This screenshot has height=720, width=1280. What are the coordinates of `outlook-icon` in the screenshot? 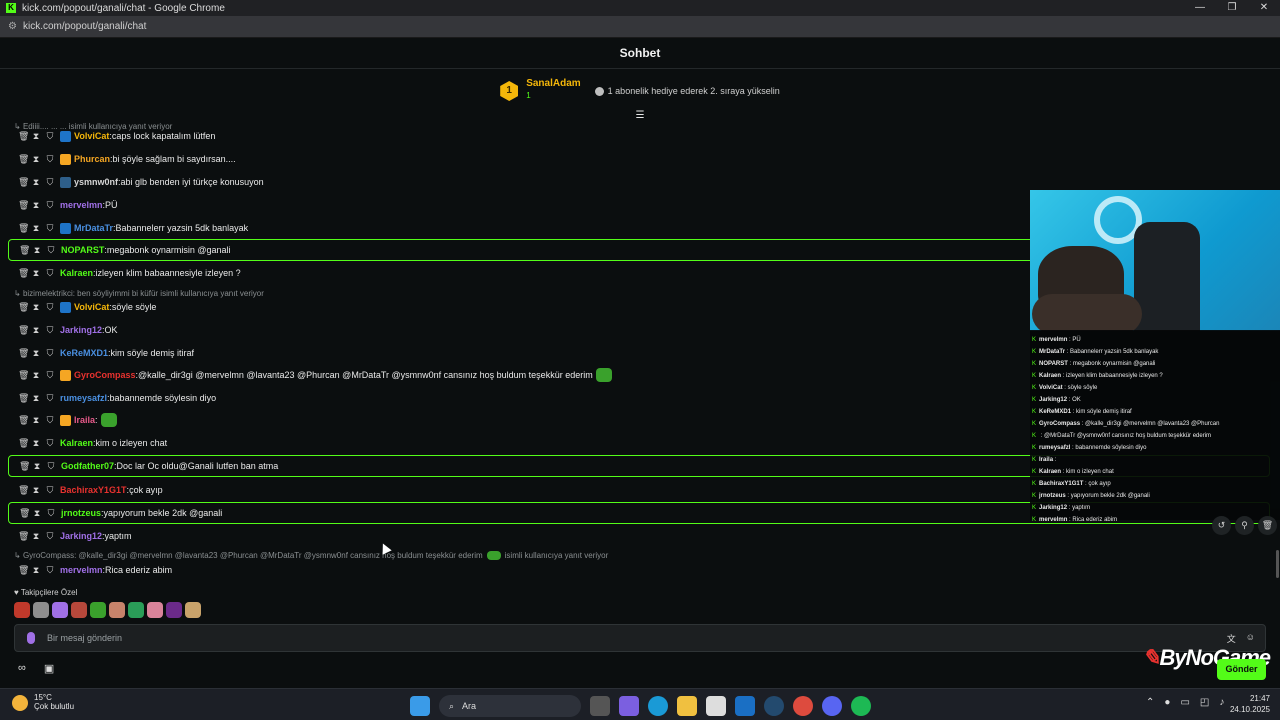 It's located at (745, 706).